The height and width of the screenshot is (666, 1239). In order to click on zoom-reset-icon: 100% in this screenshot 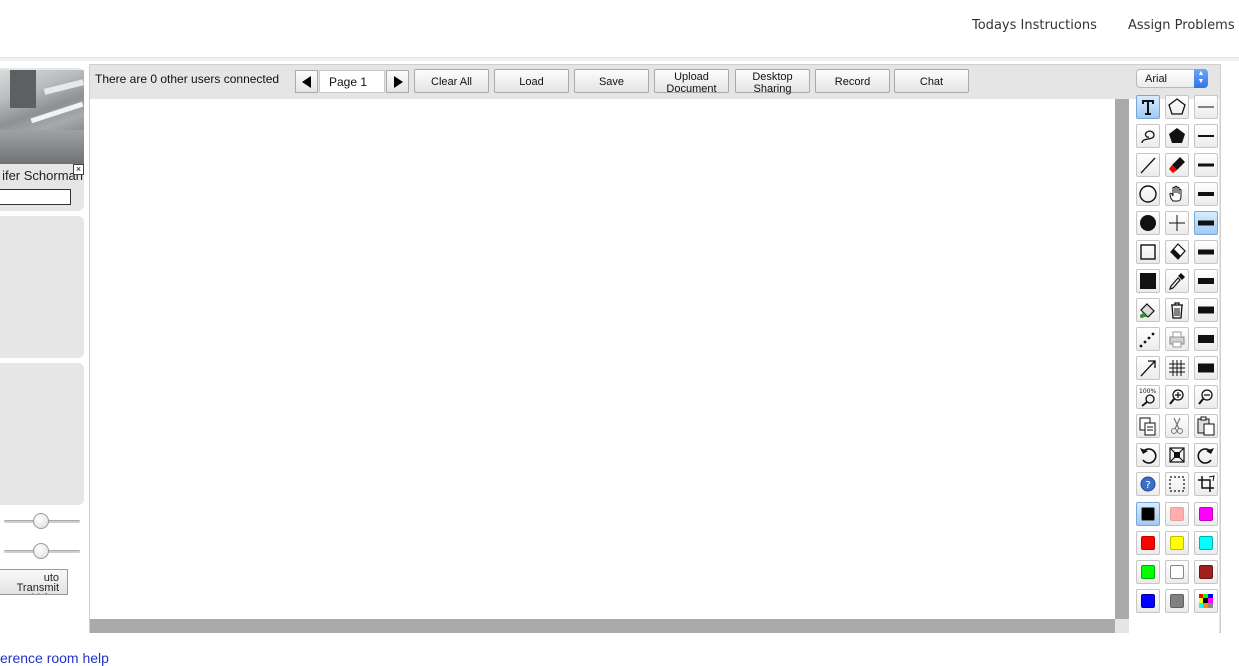, I will do `click(1148, 397)`.